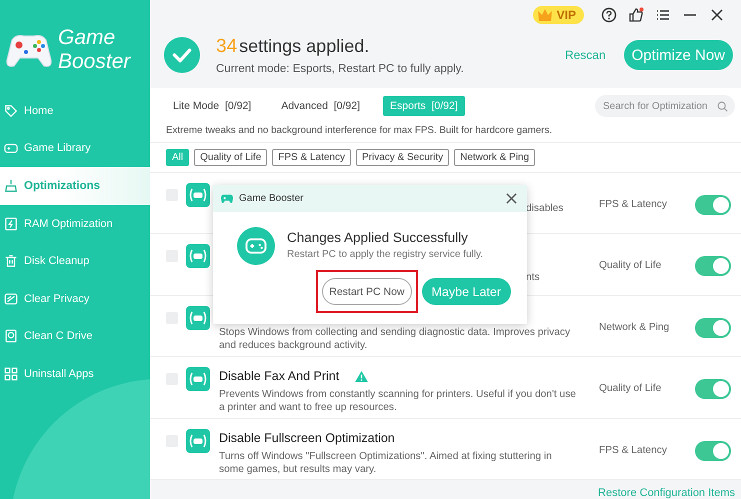 This screenshot has width=741, height=499. I want to click on help-icon, so click(609, 15).